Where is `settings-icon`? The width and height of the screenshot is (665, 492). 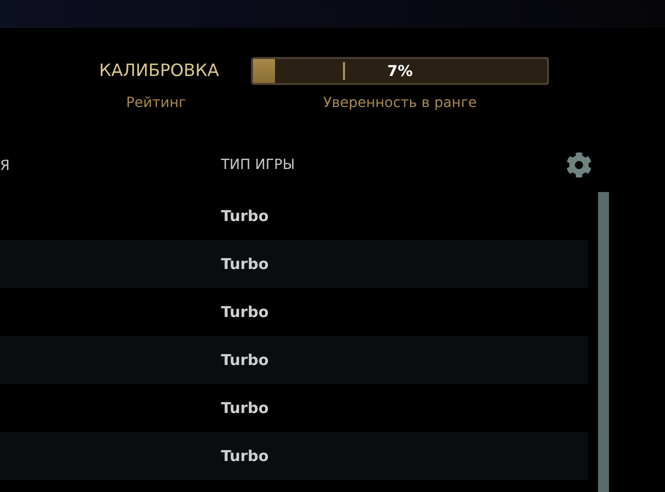 settings-icon is located at coordinates (579, 165).